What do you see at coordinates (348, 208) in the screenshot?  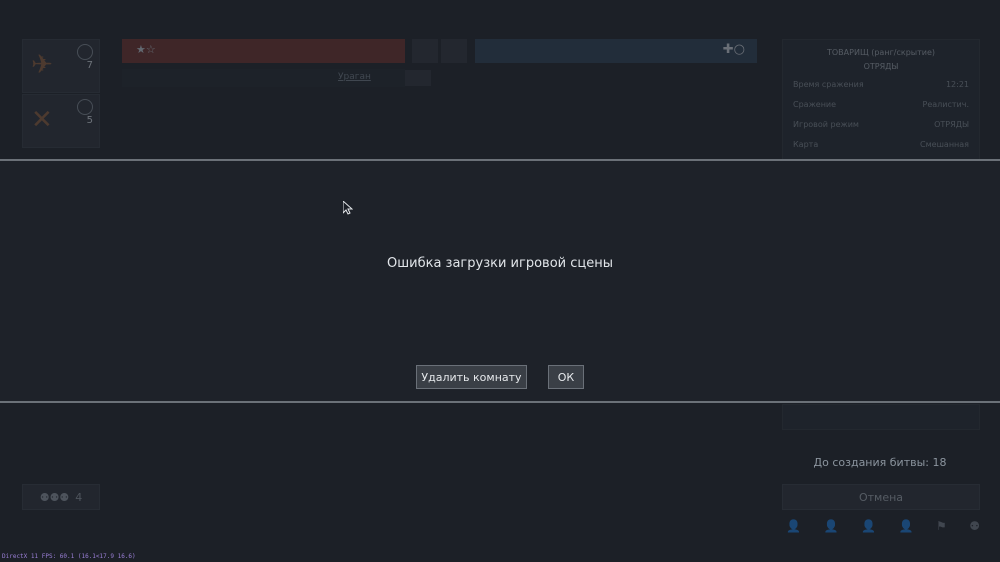 I see `cursor-icon` at bounding box center [348, 208].